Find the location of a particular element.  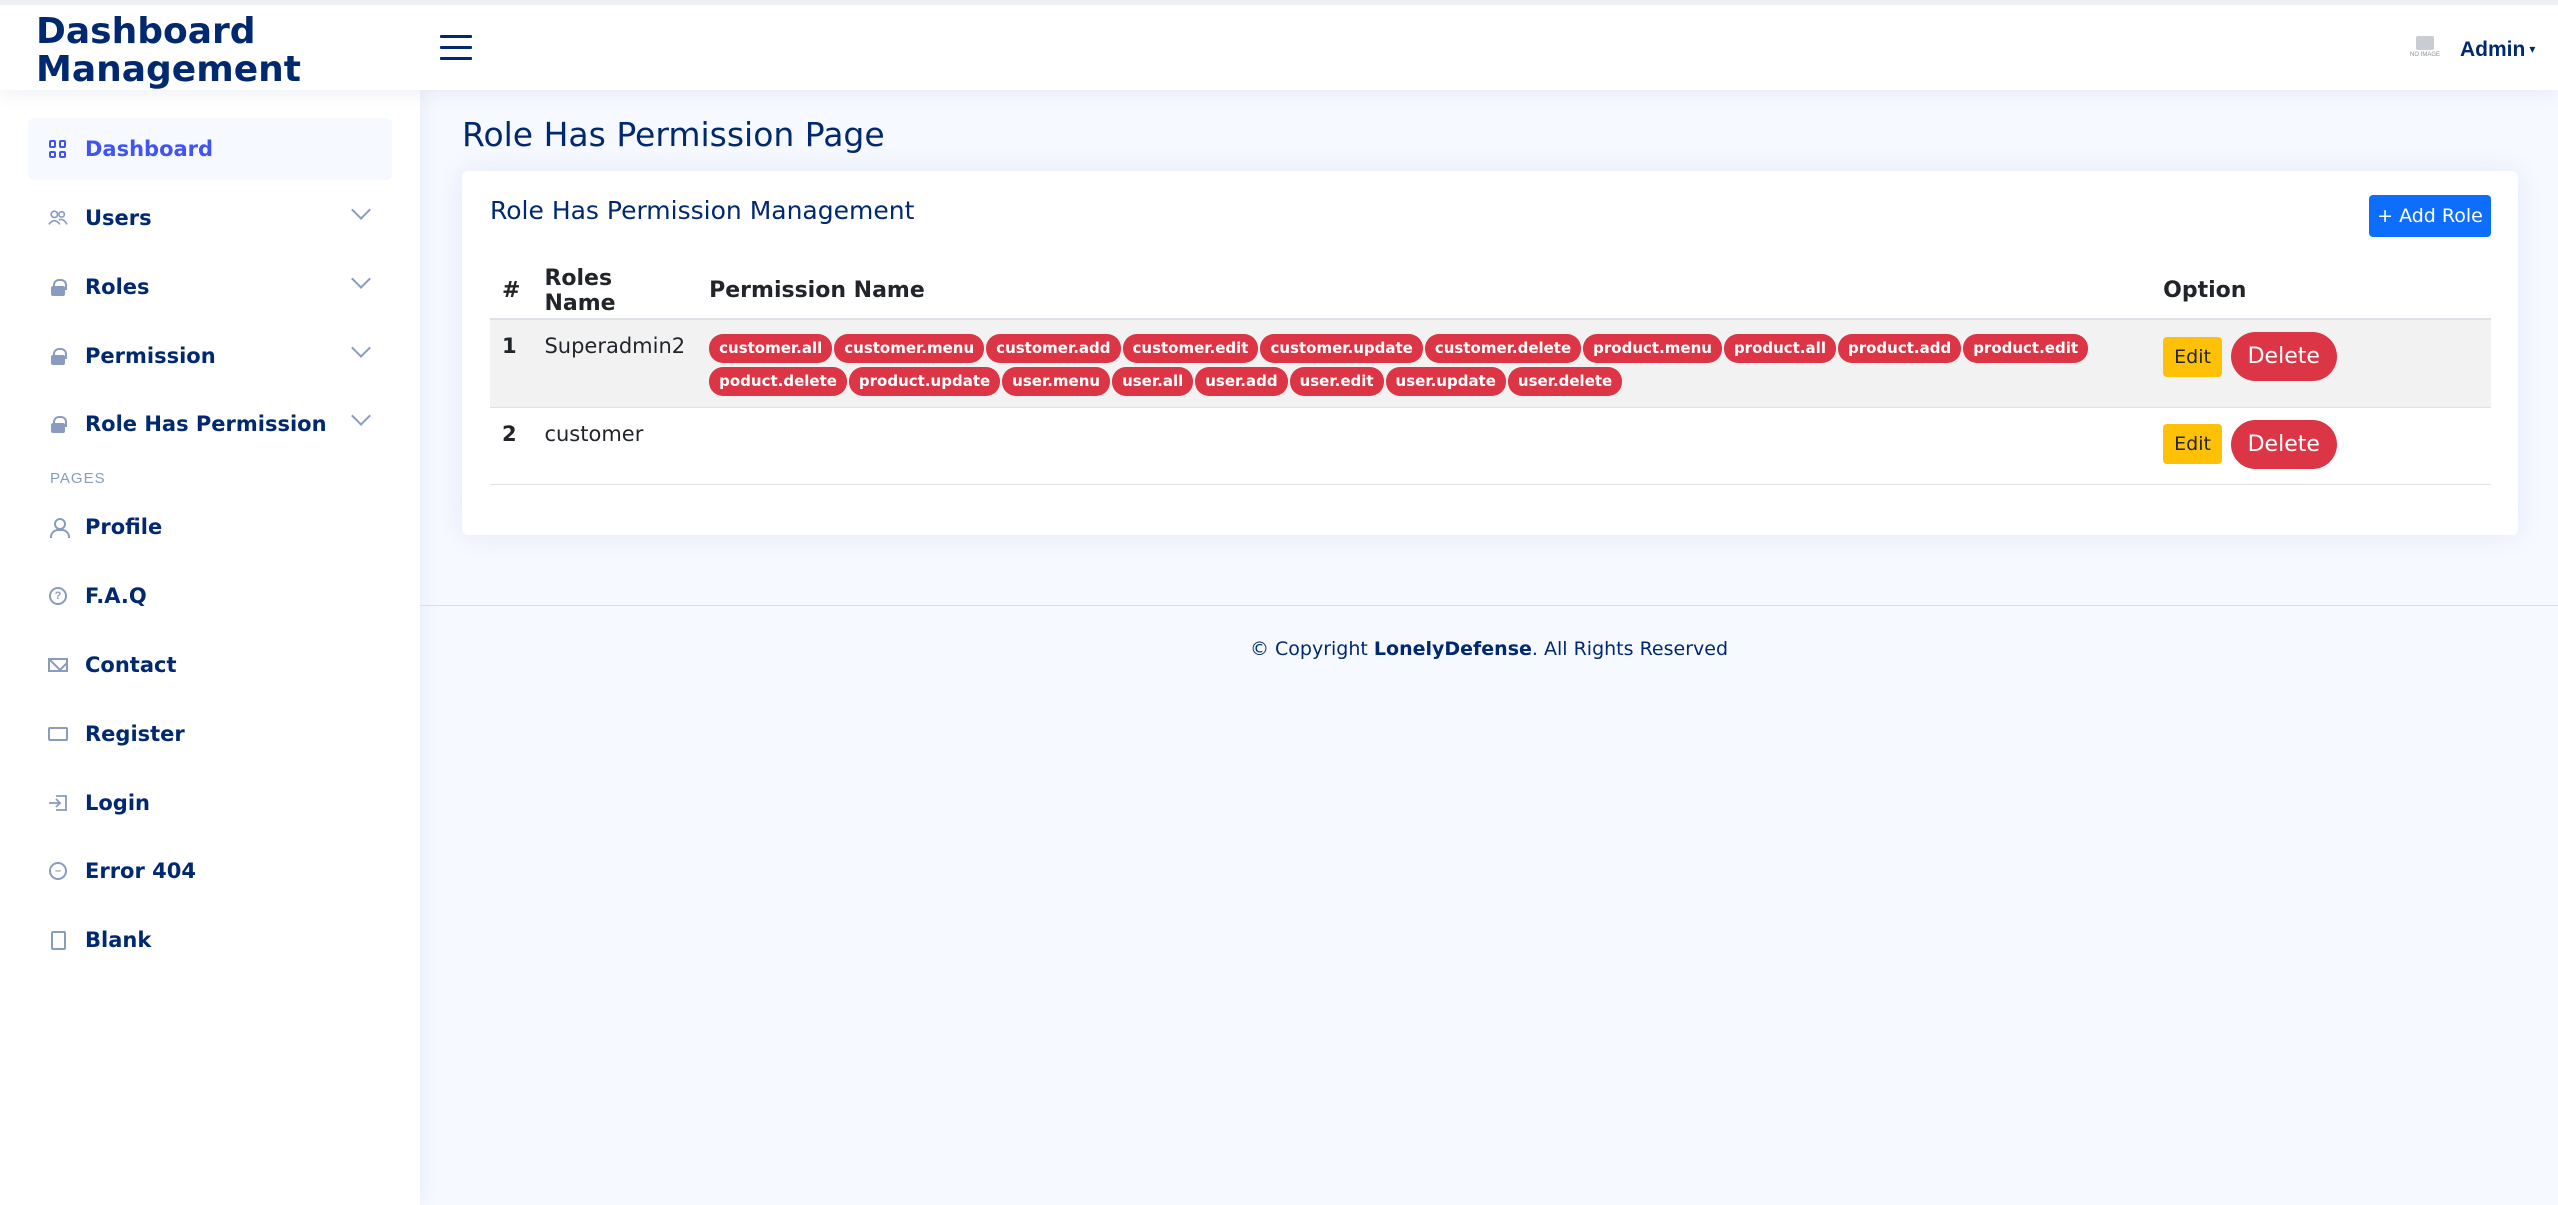

sidebar-item-label: Profile is located at coordinates (124, 527).